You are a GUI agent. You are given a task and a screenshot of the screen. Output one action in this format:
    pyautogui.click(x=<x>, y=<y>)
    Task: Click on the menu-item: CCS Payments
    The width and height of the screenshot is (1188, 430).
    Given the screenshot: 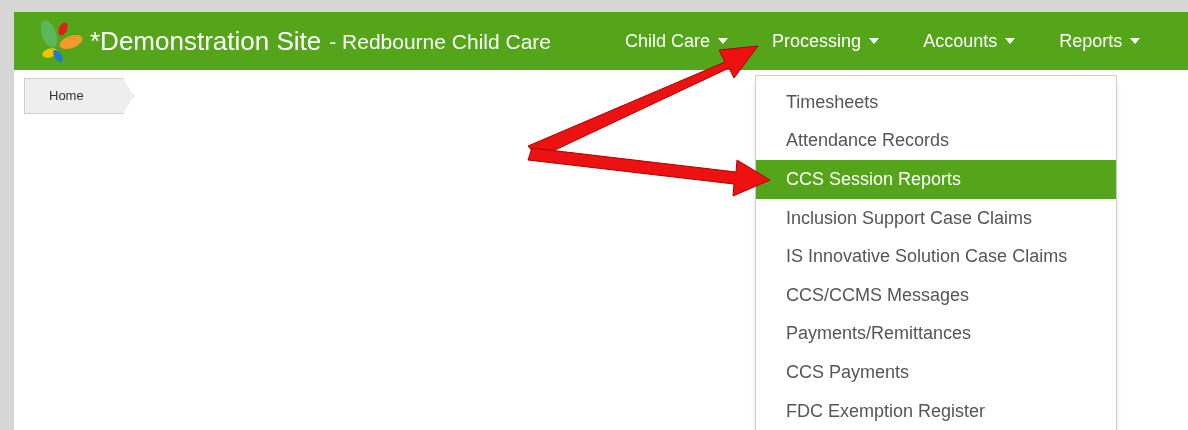 What is the action you would take?
    pyautogui.click(x=936, y=372)
    